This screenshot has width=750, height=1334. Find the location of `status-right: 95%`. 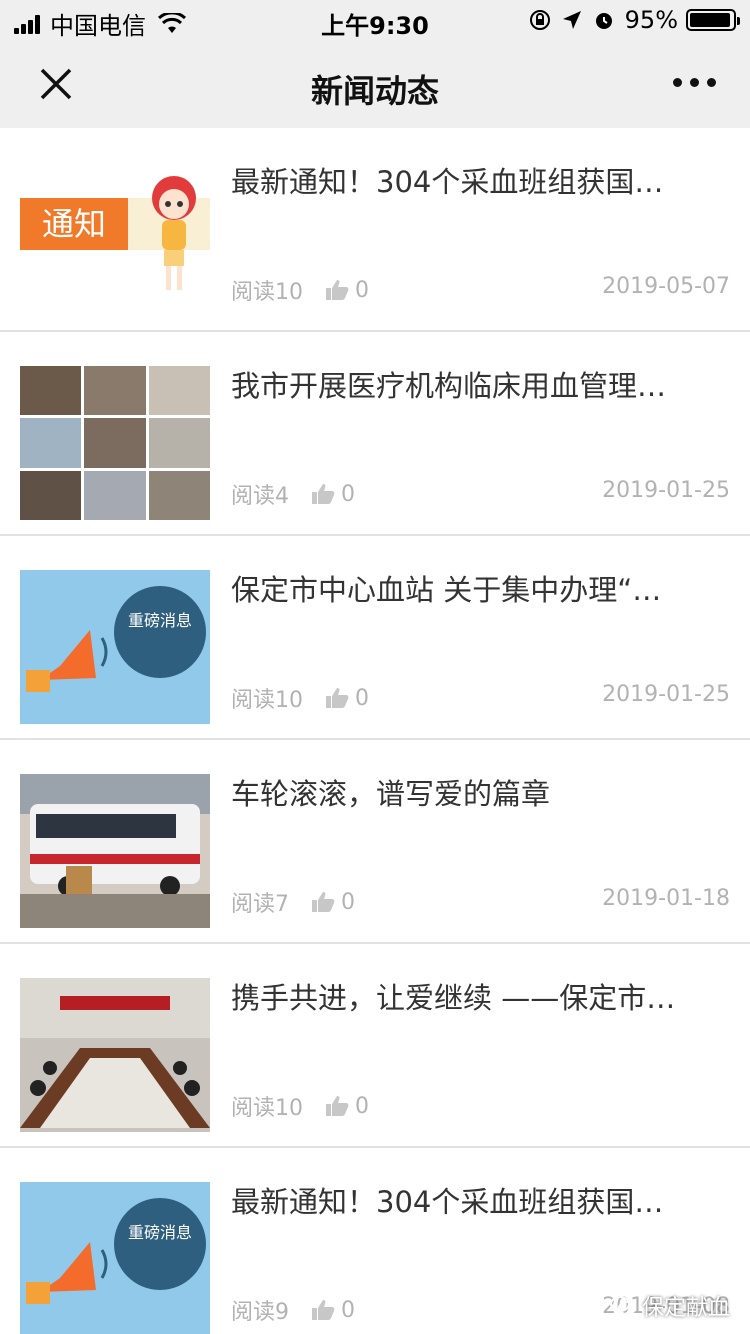

status-right: 95% is located at coordinates (634, 20).